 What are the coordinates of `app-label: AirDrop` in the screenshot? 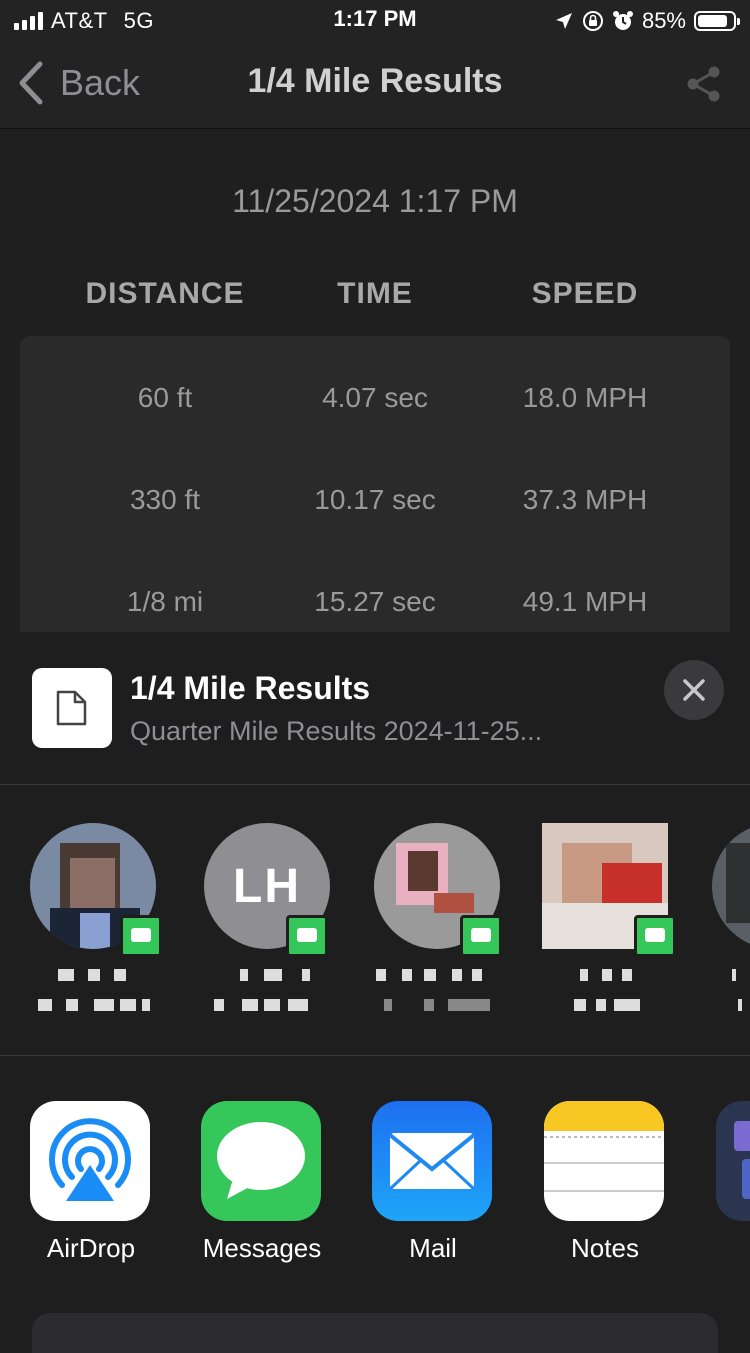 It's located at (91, 1248).